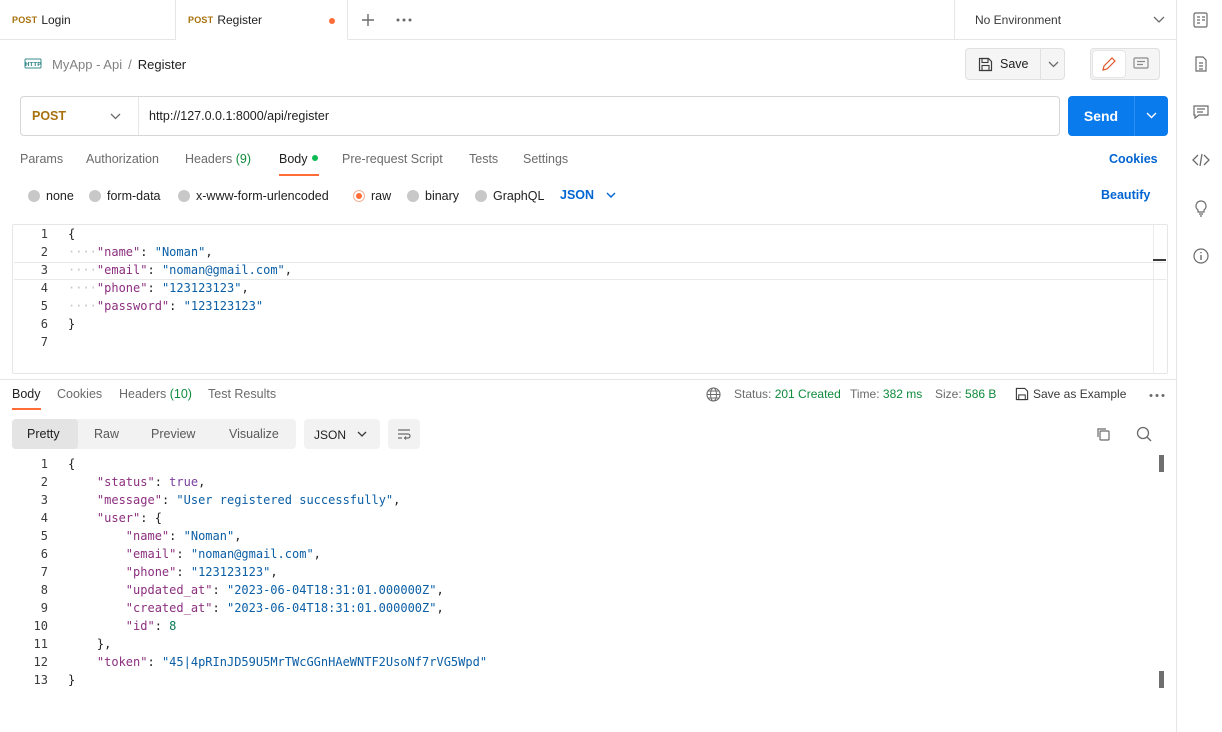 This screenshot has width=1222, height=732. What do you see at coordinates (787, 394) in the screenshot?
I see `response-status: Status: 201 Created` at bounding box center [787, 394].